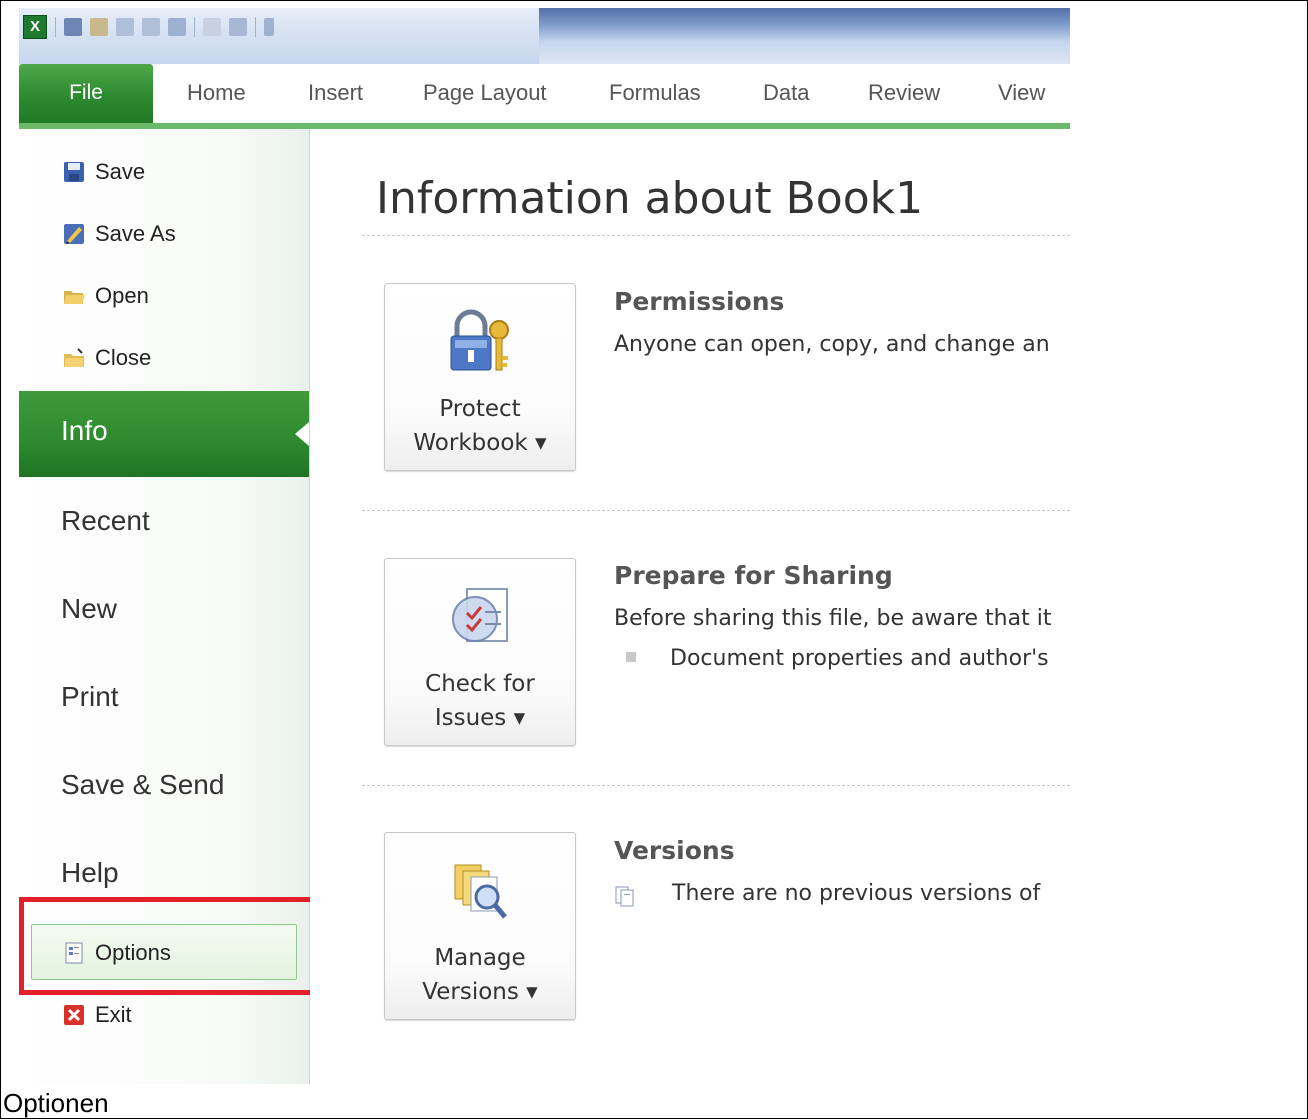  What do you see at coordinates (35, 27) in the screenshot?
I see `excel-logo-icon: X` at bounding box center [35, 27].